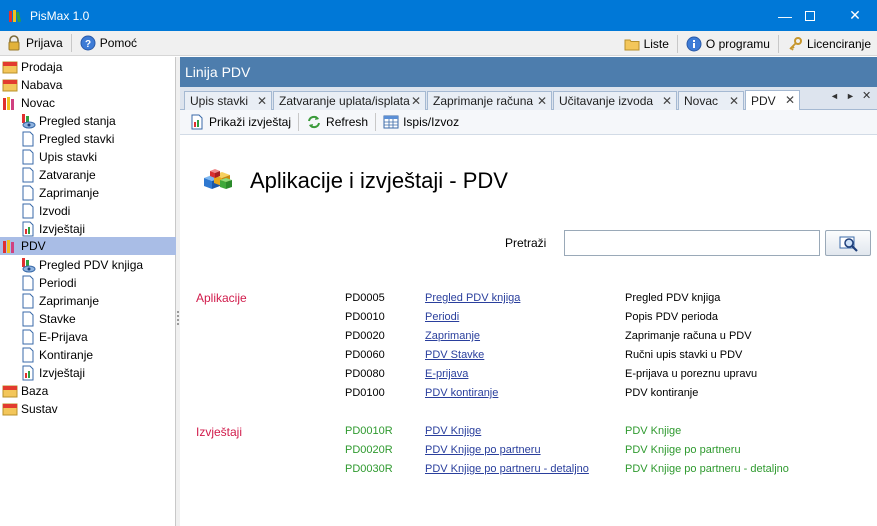 Image resolution: width=877 pixels, height=526 pixels. What do you see at coordinates (52, 229) in the screenshot?
I see `tree-item-izvjestaji: Izvještaji` at bounding box center [52, 229].